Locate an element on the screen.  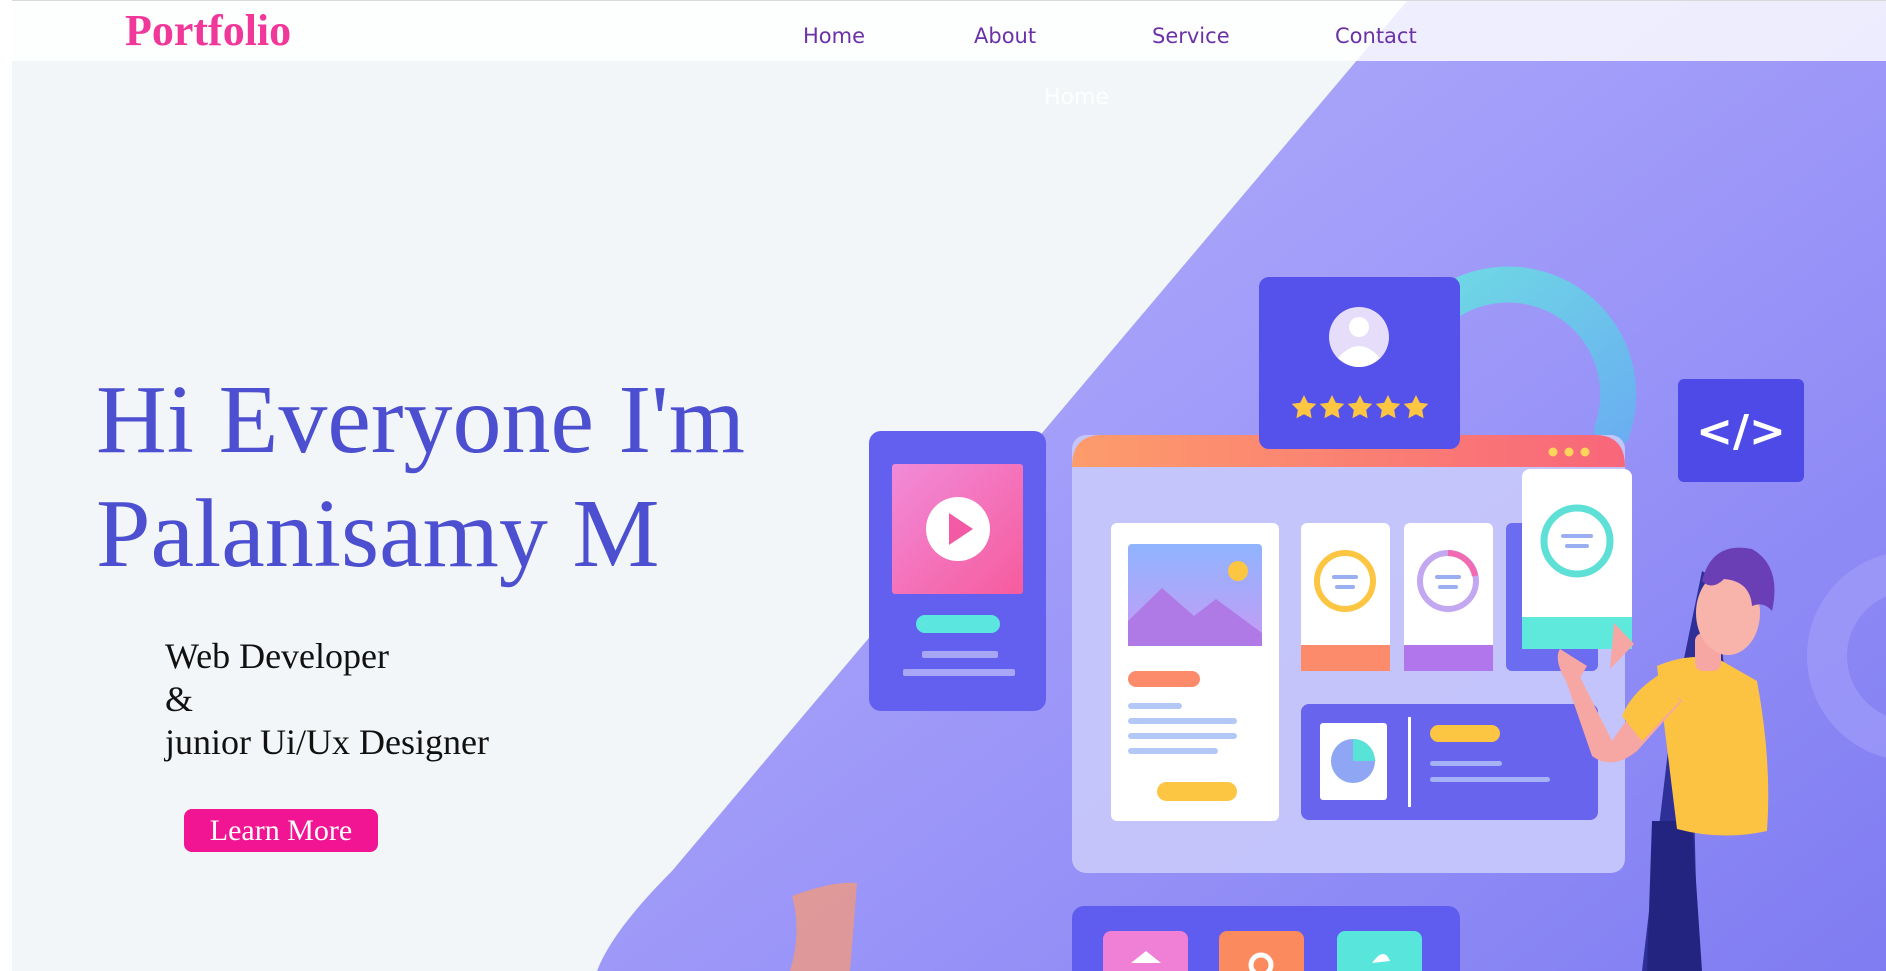
code-badge: </> is located at coordinates (1741, 430).